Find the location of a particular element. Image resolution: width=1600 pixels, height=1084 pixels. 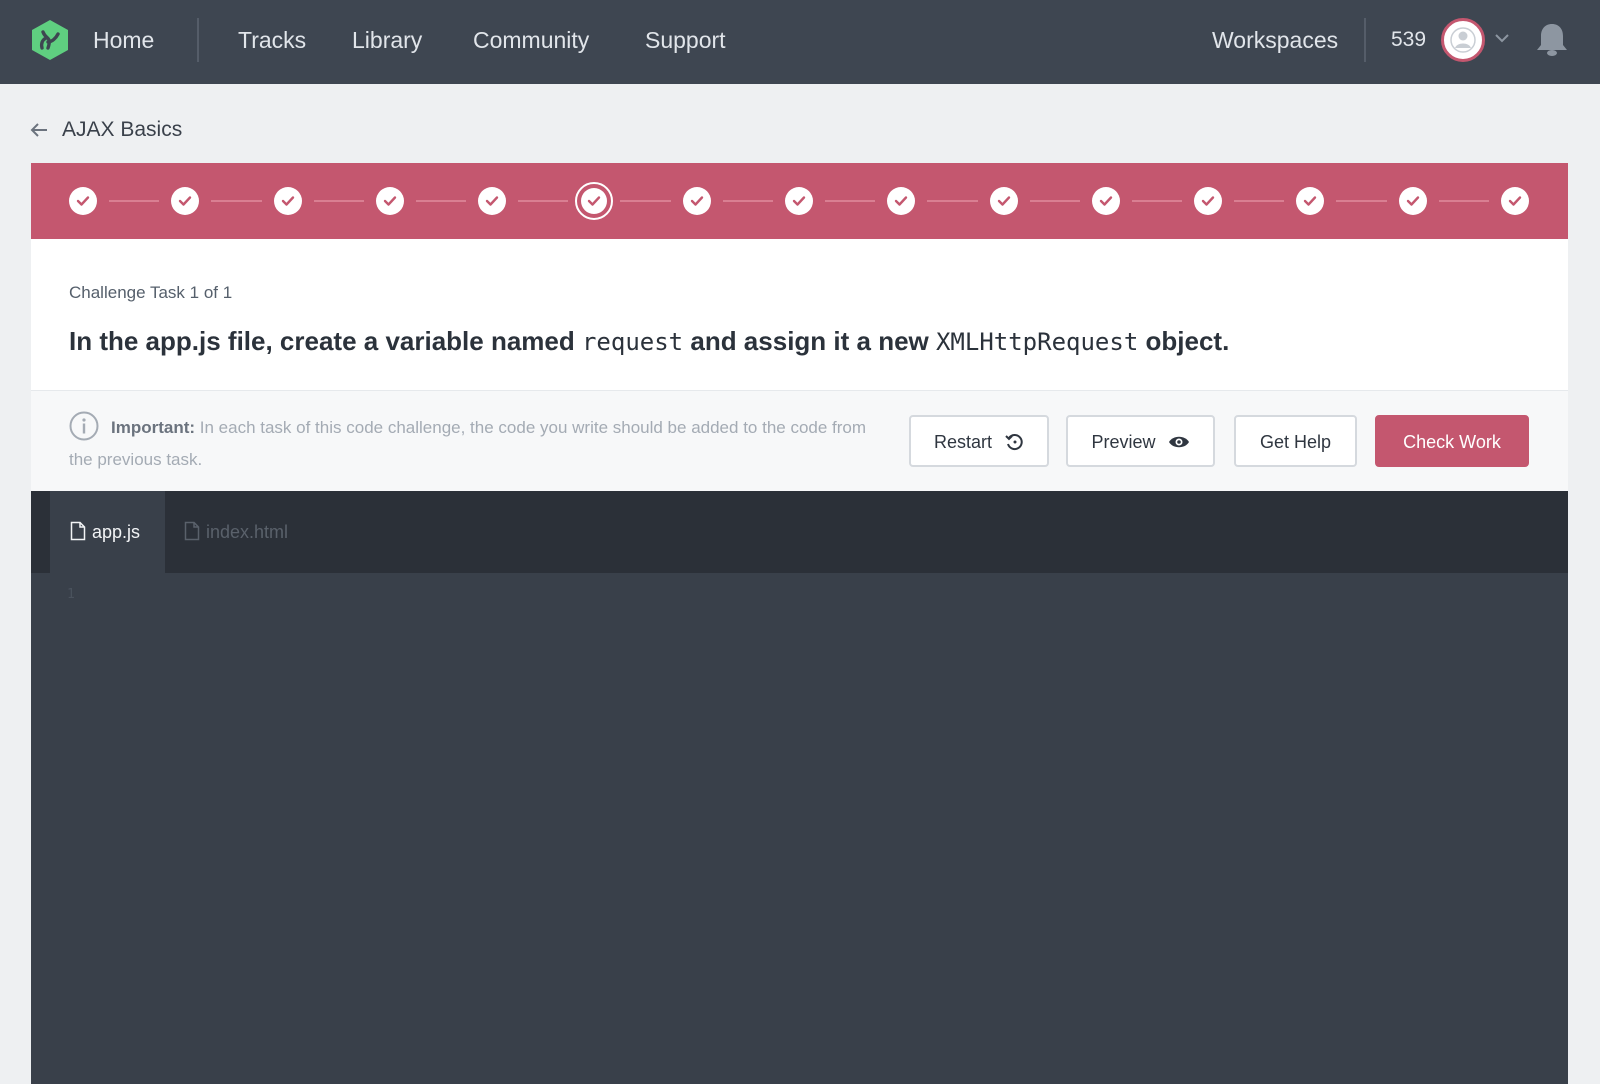

tab-app-js: app.js is located at coordinates (107, 532).